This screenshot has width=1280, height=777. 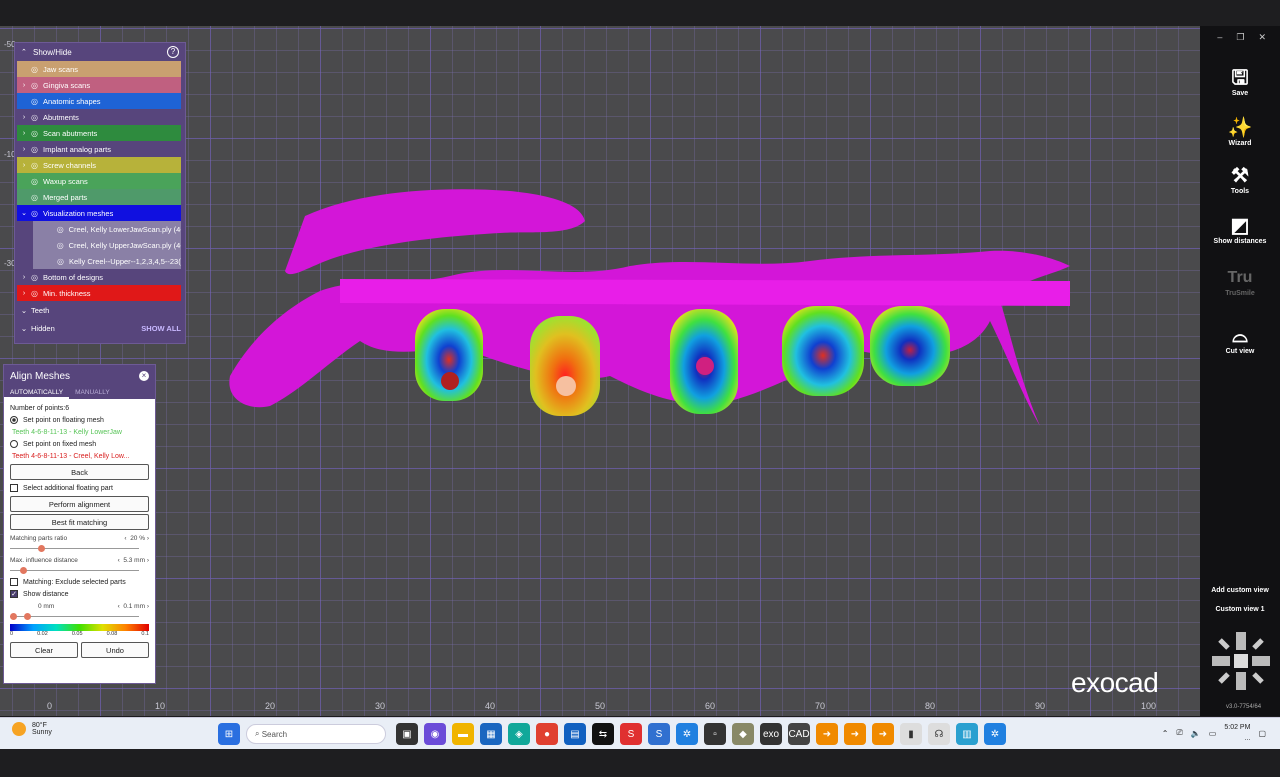 What do you see at coordinates (799, 734) in the screenshot?
I see `cad-taskbar-icon: CAD` at bounding box center [799, 734].